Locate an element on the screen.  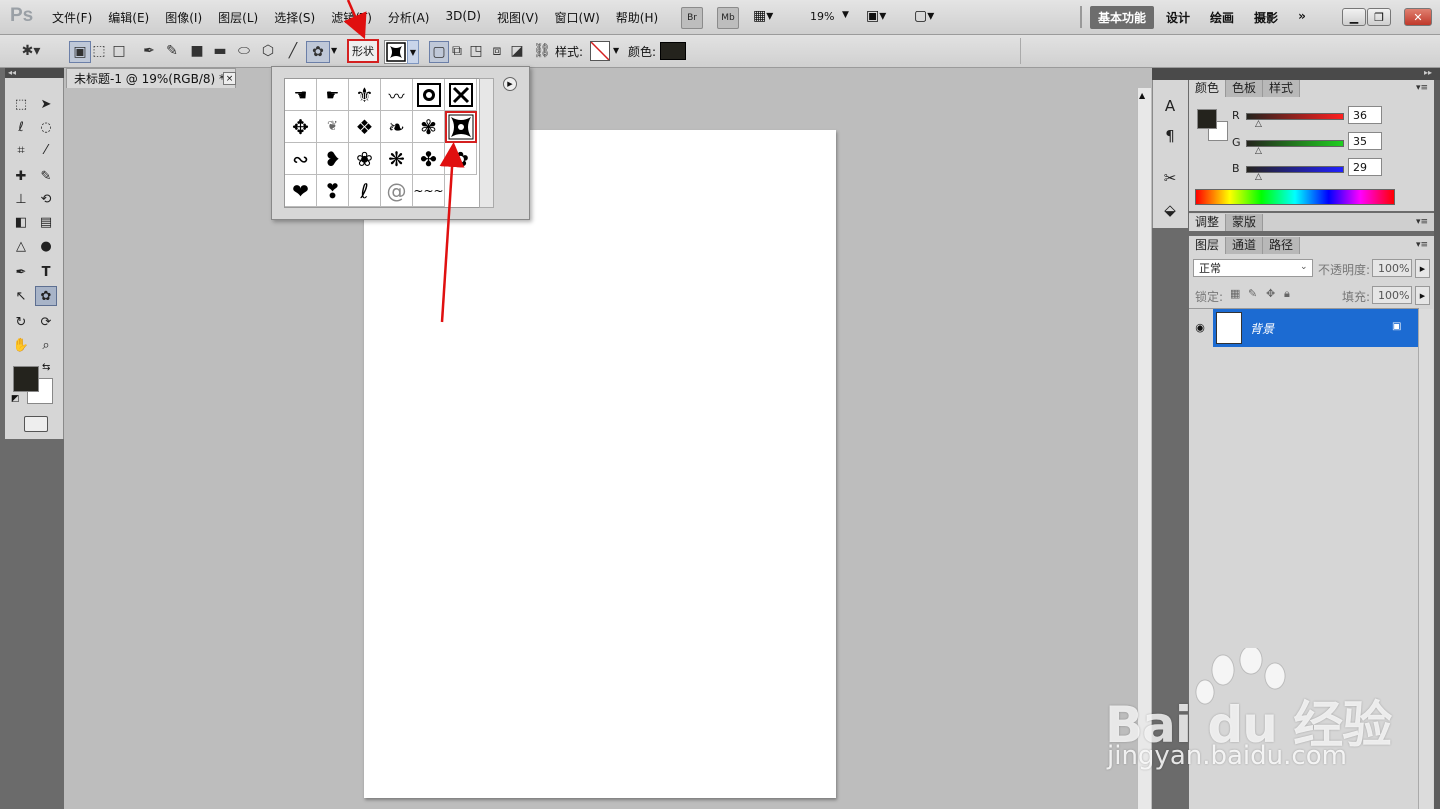
quick-selection-icon: ◌ is located at coordinates (46, 127).